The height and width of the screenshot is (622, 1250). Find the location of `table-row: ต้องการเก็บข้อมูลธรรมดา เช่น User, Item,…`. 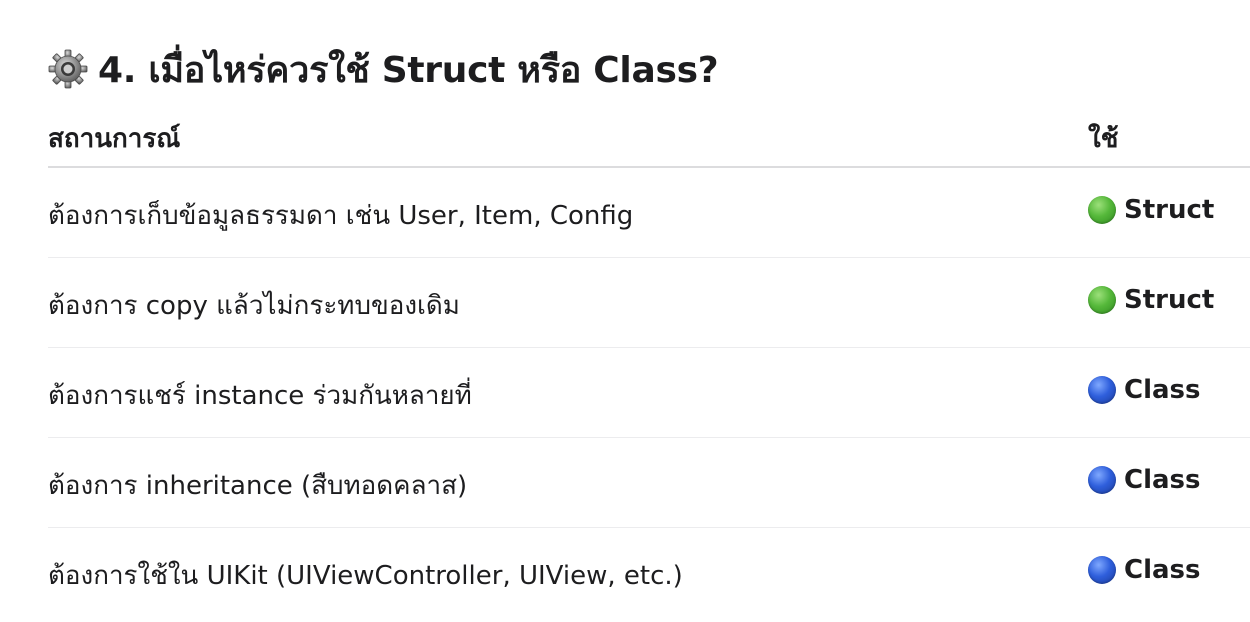

table-row: ต้องการเก็บข้อมูลธรรมดา เช่น User, Item,… is located at coordinates (649, 213).